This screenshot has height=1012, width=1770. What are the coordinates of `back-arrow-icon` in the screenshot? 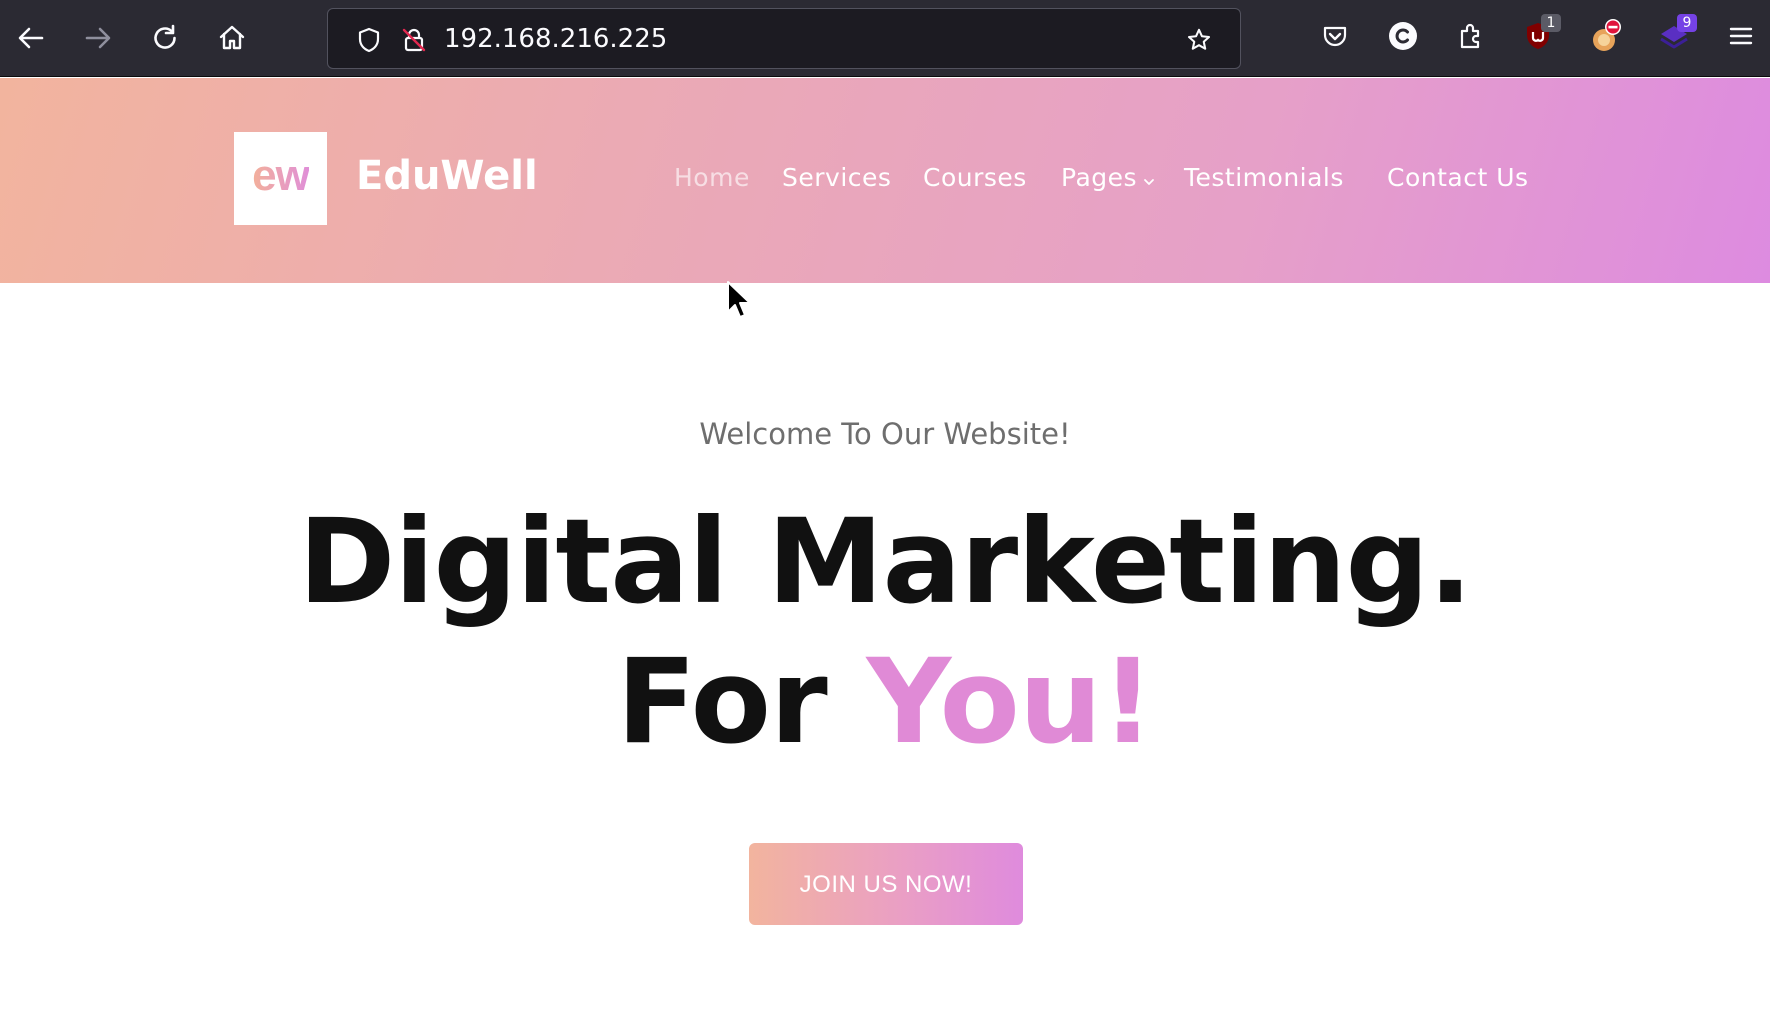 It's located at (31, 38).